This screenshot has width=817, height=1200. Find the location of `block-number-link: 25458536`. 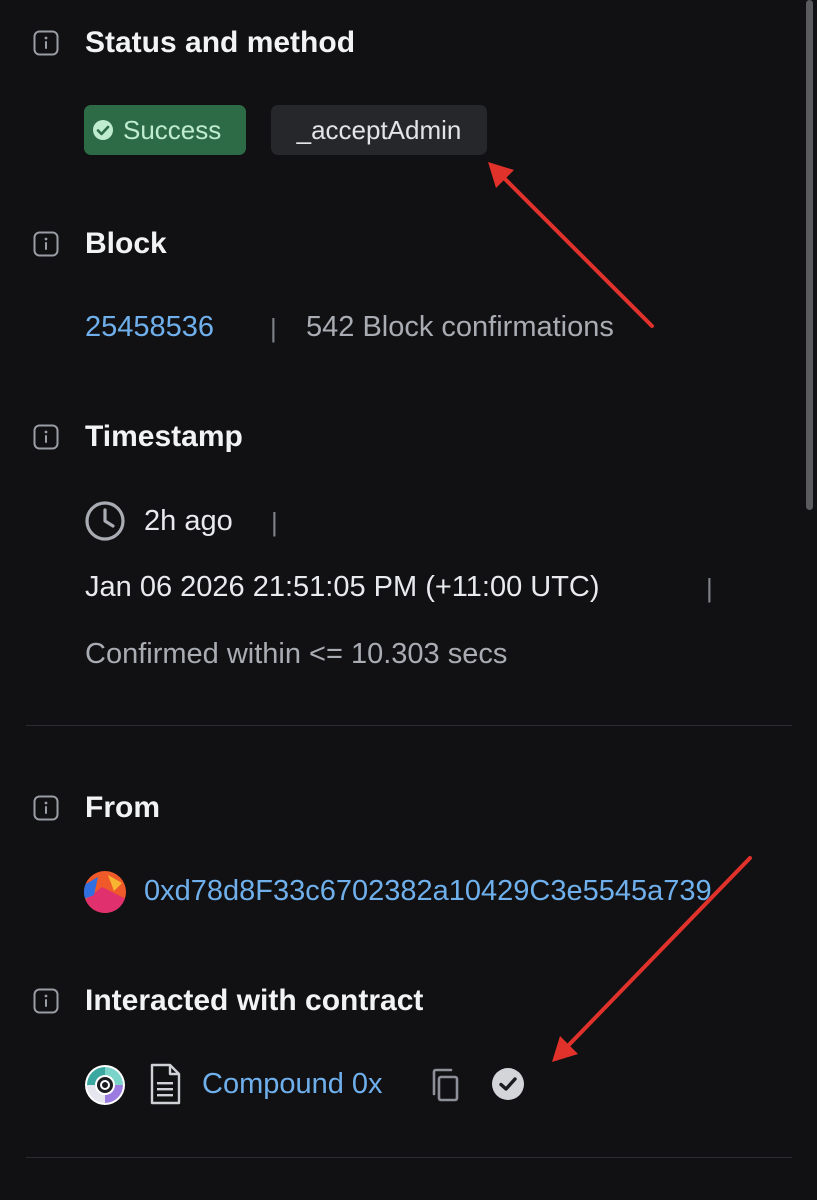

block-number-link: 25458536 is located at coordinates (149, 327).